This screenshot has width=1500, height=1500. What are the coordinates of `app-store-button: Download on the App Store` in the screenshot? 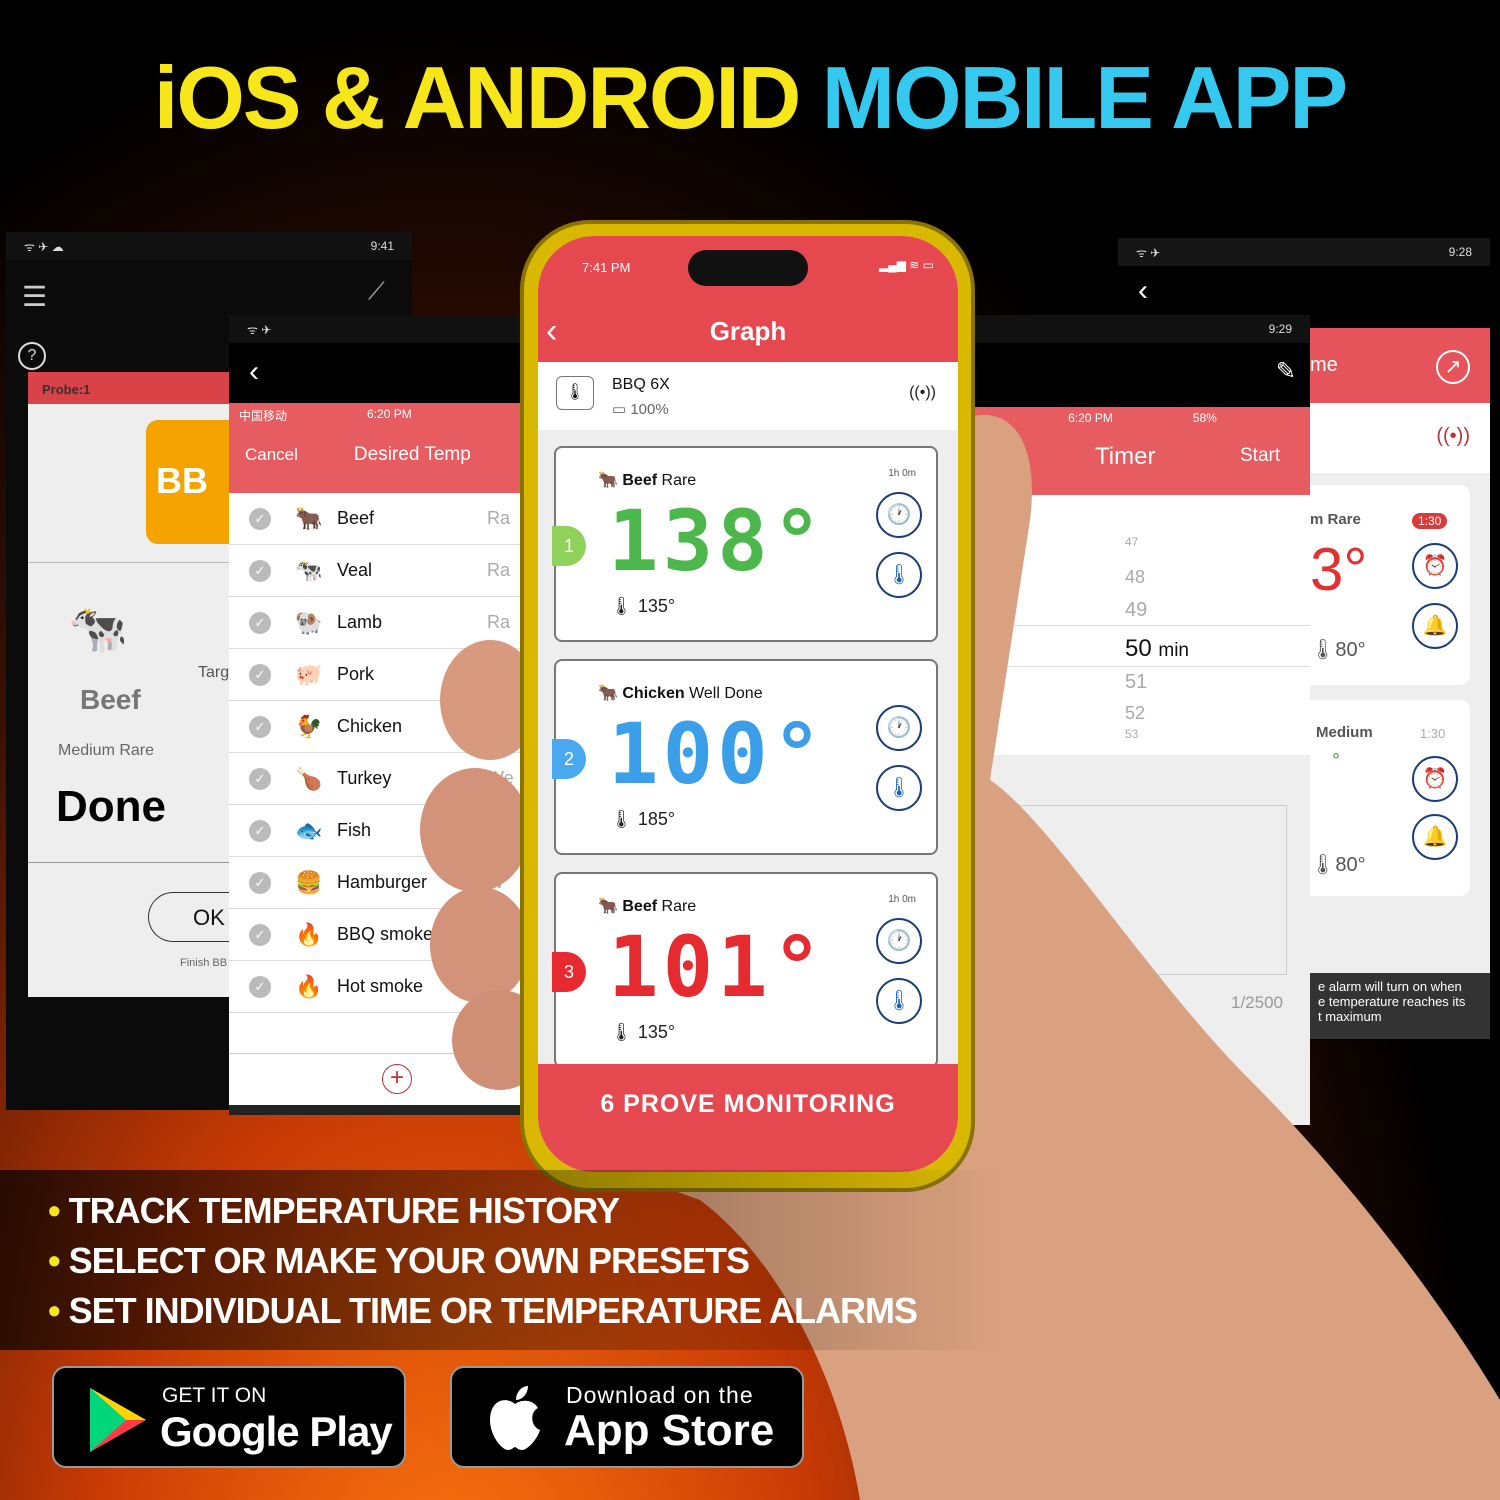 It's located at (627, 1417).